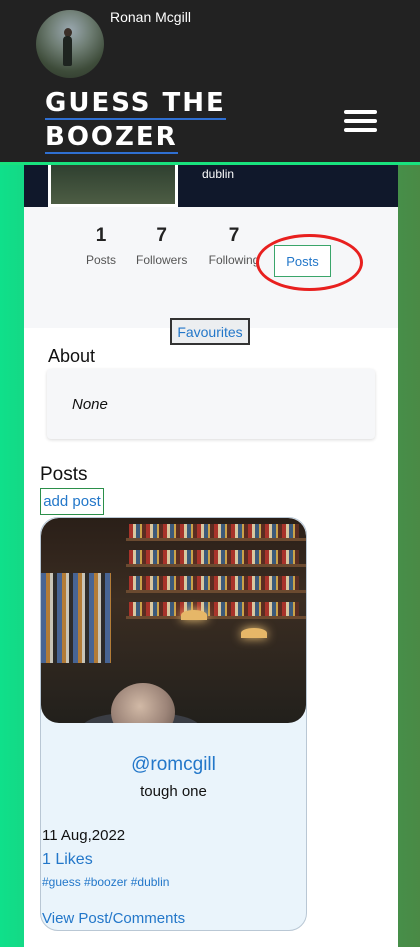 This screenshot has width=420, height=947. Describe the element at coordinates (162, 260) in the screenshot. I see `stat-followers-label: Followers` at that location.